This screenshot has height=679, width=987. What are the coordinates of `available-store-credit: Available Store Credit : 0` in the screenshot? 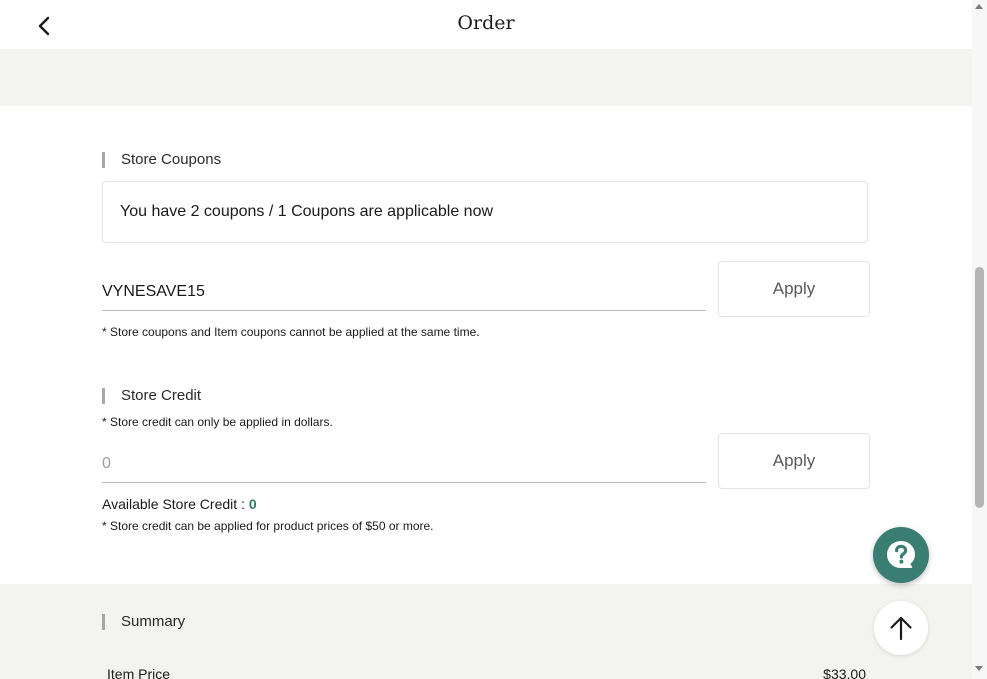 It's located at (179, 504).